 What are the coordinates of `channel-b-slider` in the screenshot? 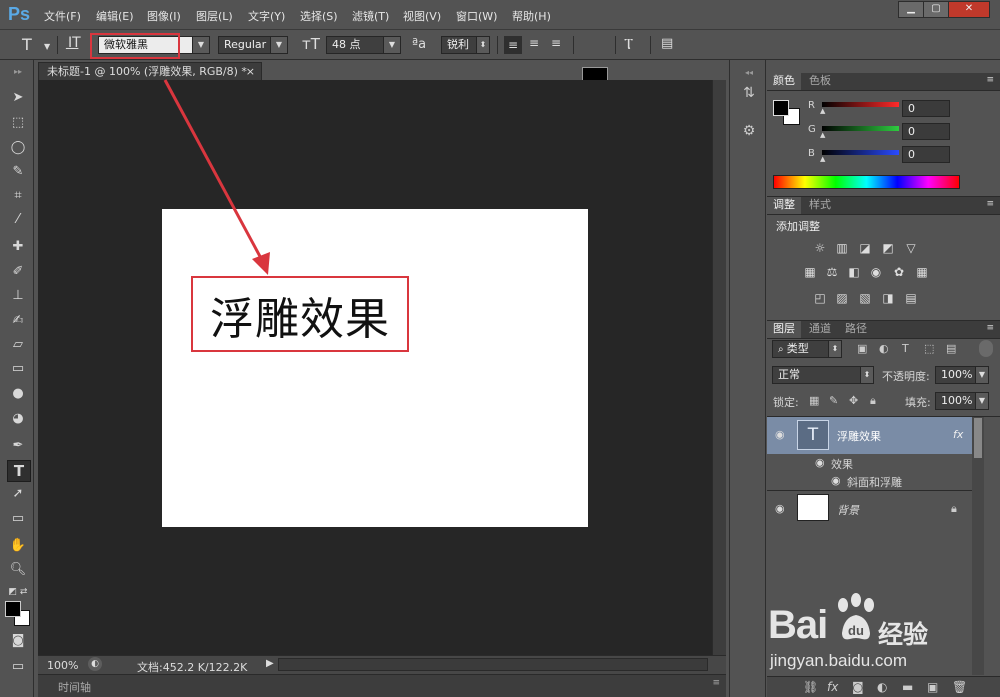 It's located at (860, 152).